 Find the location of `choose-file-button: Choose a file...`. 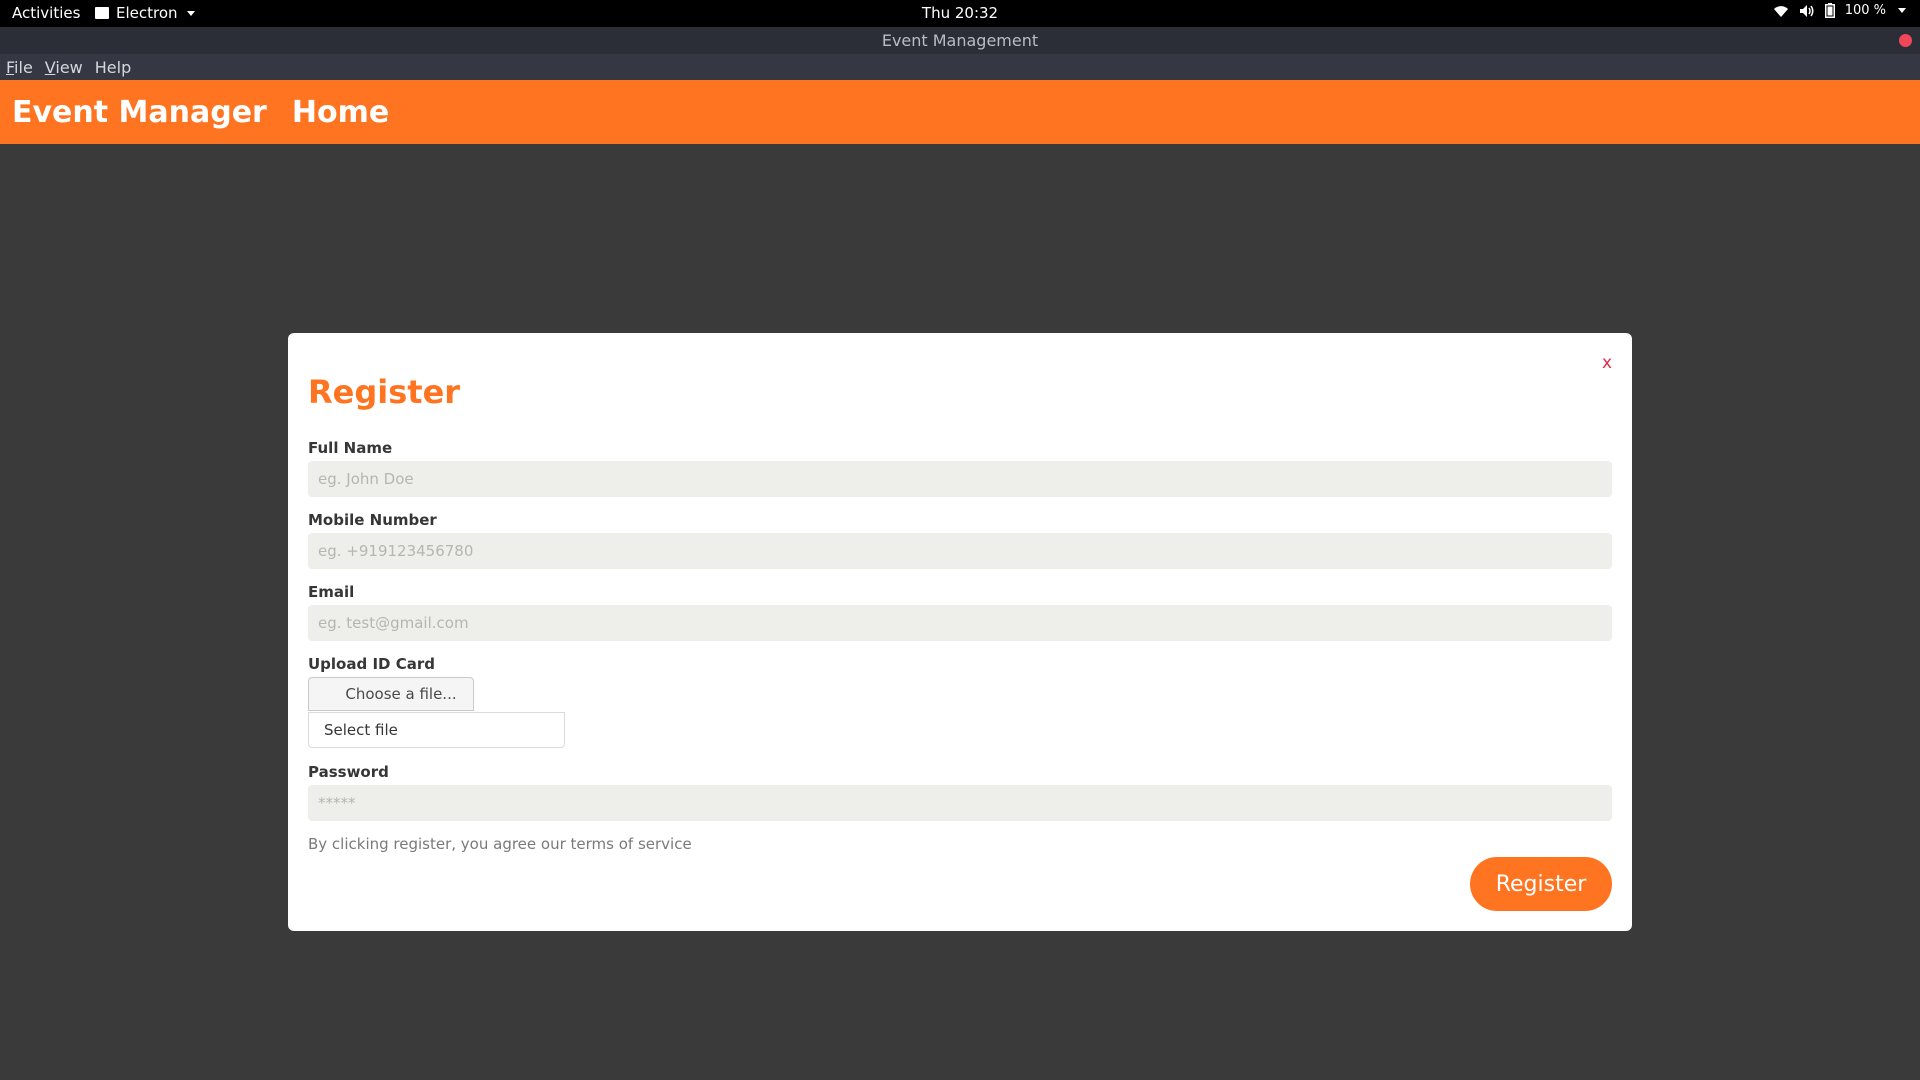

choose-file-button: Choose a file... is located at coordinates (391, 694).